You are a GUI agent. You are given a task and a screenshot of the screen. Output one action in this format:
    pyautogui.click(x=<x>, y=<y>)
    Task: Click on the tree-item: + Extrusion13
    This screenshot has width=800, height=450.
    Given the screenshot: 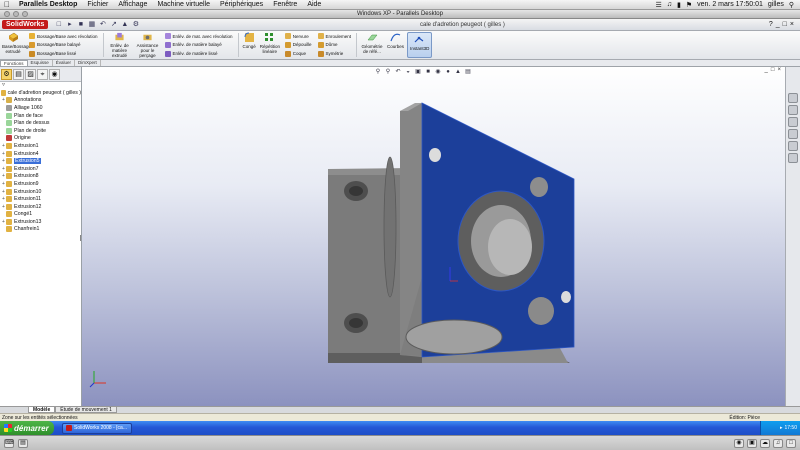 What is the action you would take?
    pyautogui.click(x=41, y=222)
    